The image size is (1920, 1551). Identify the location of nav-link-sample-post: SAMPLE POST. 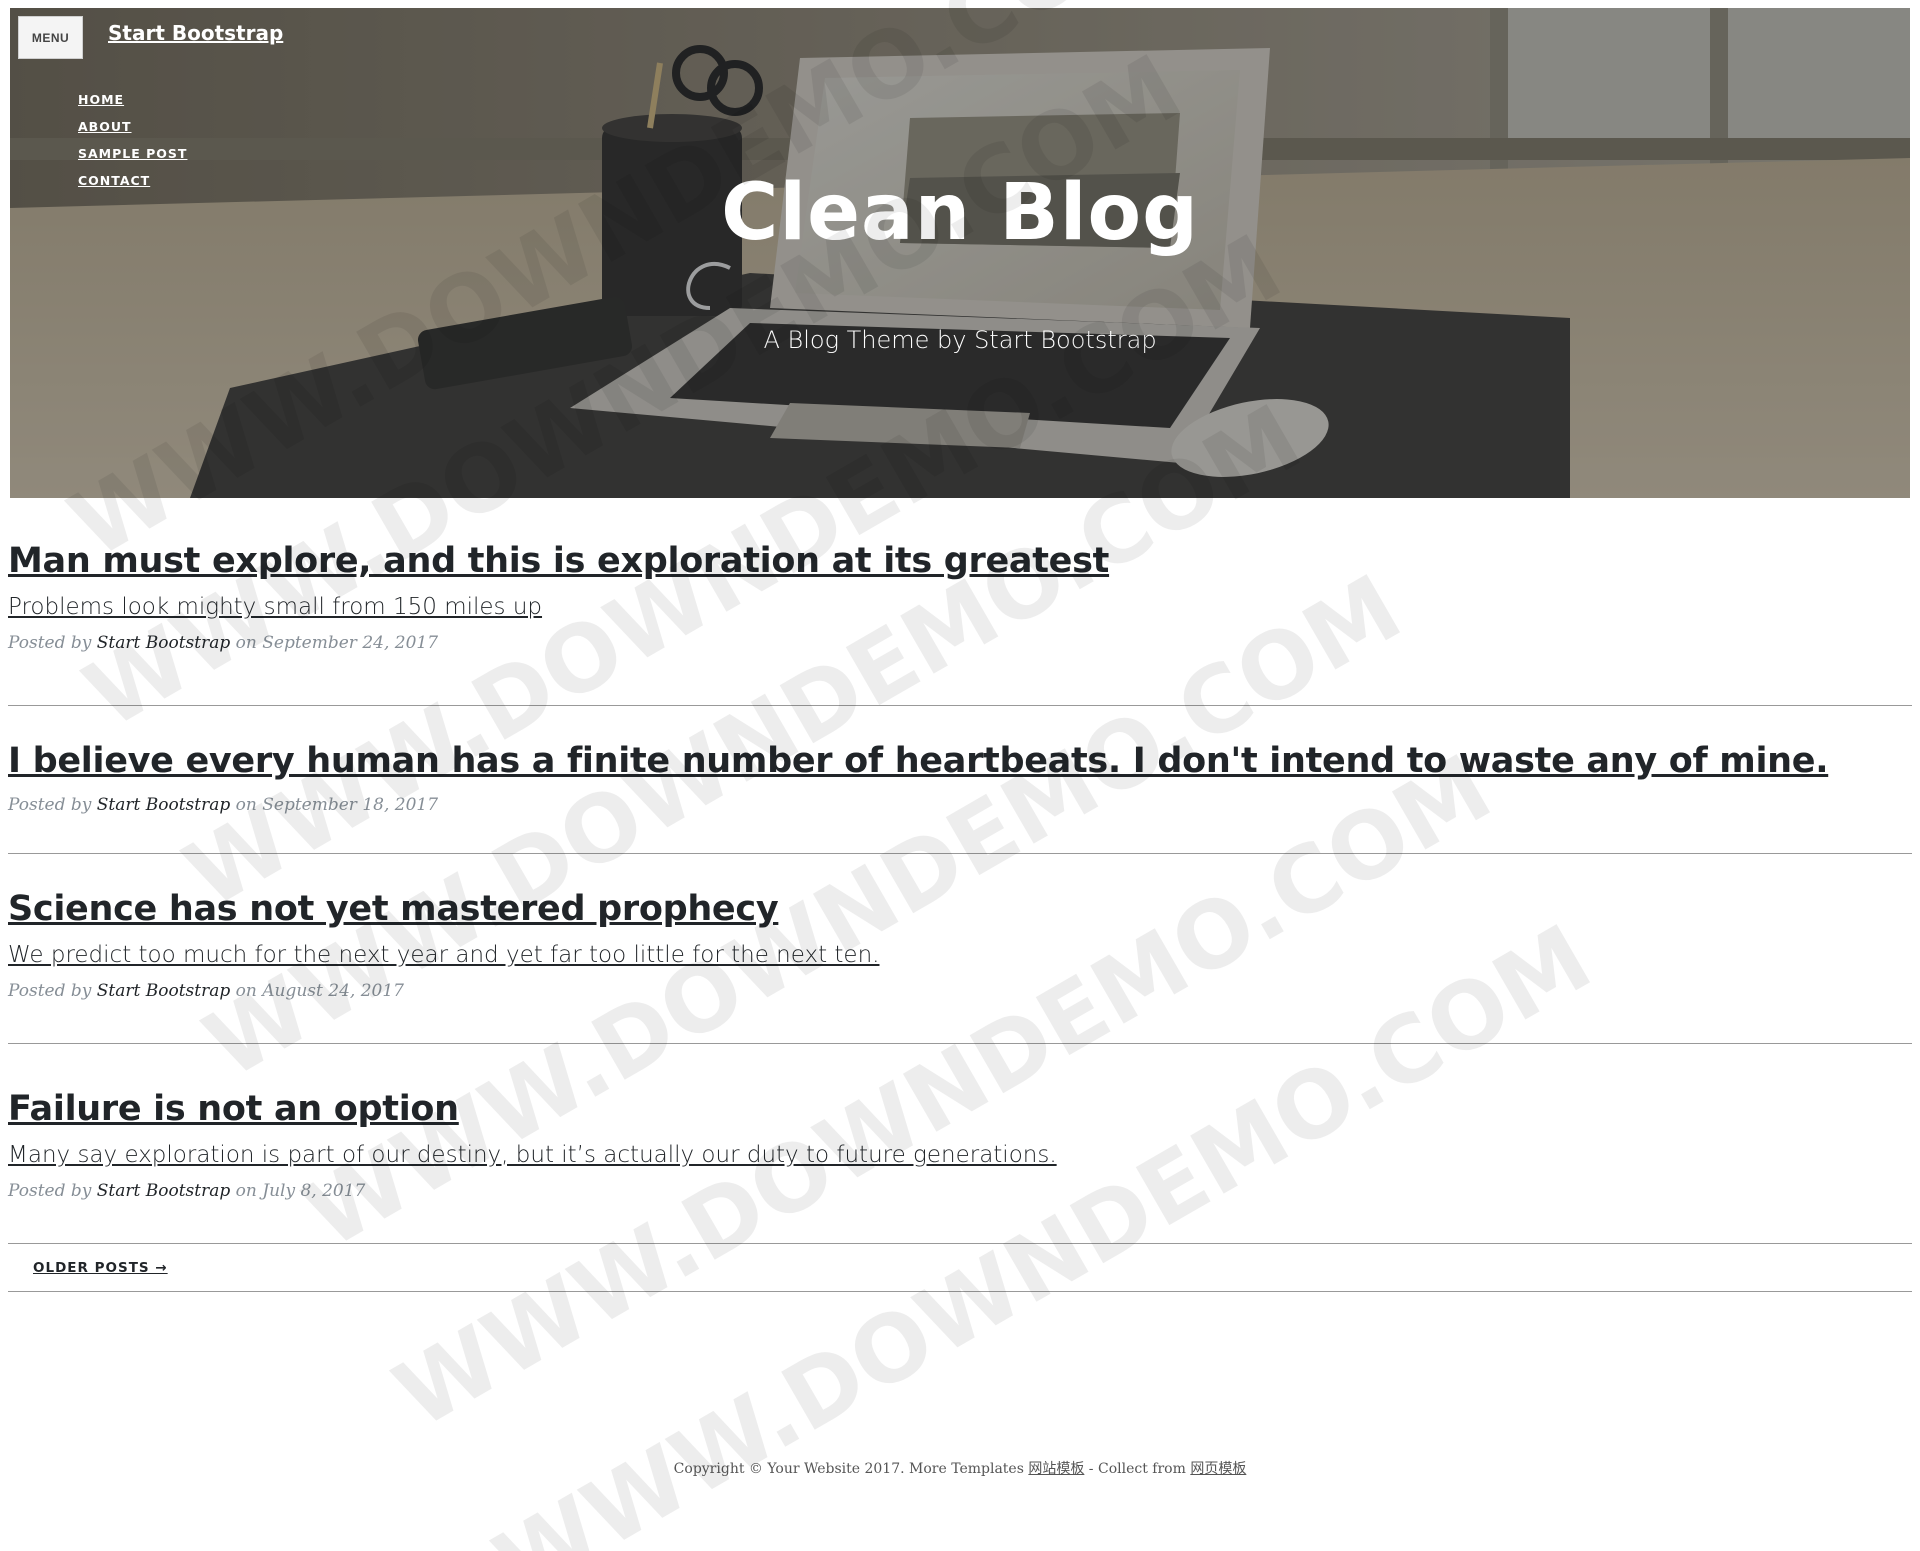
(132, 153).